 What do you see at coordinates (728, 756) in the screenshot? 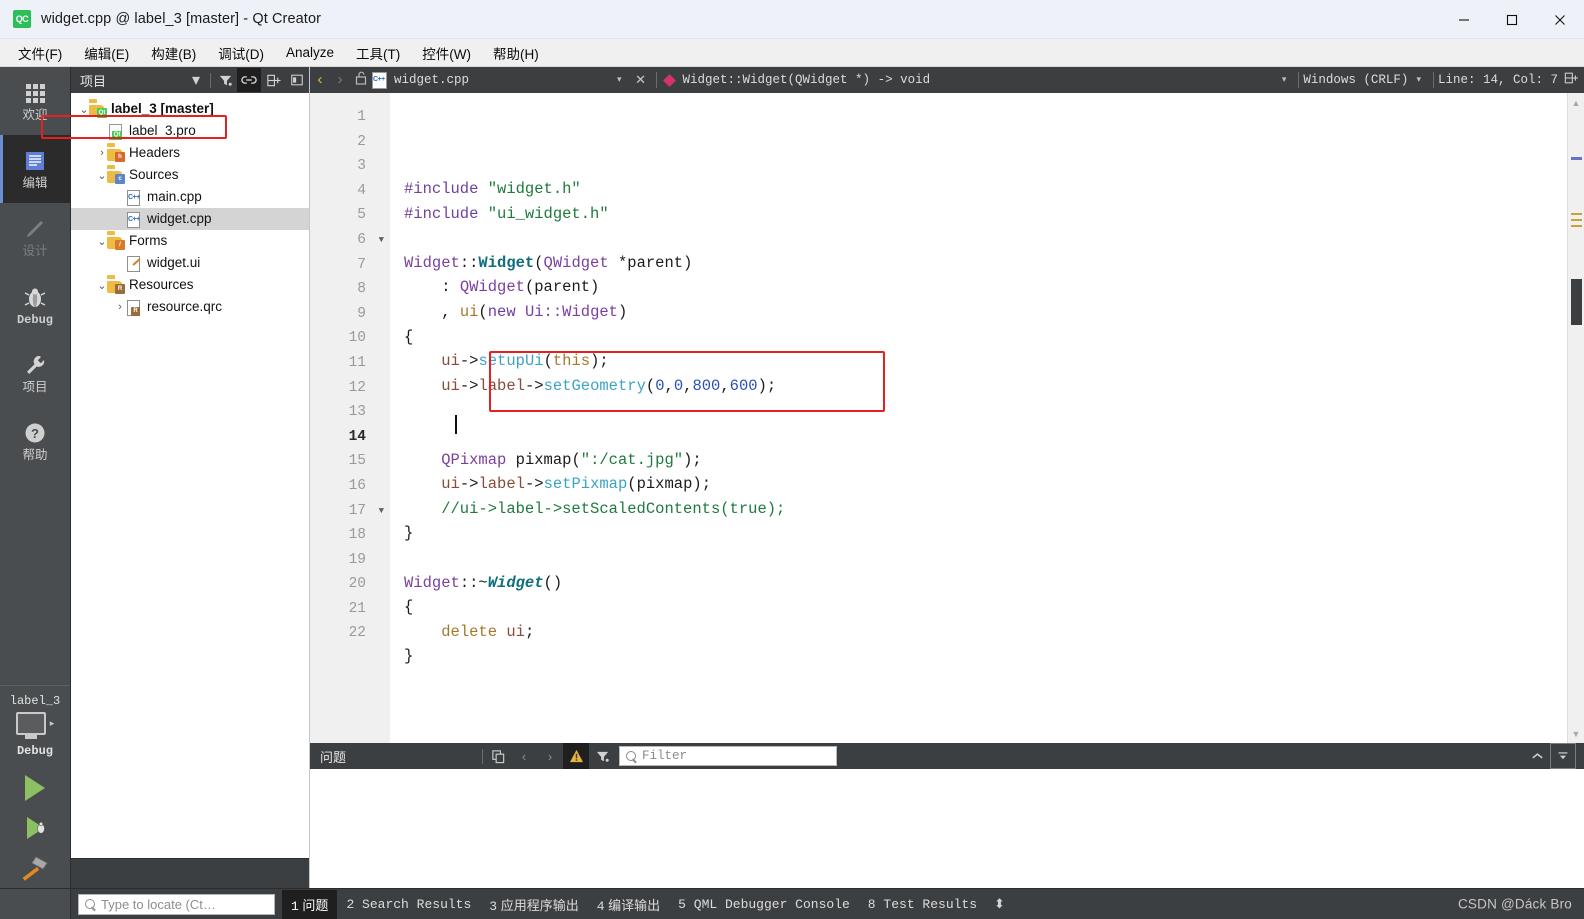
I see `issues-filter-input: Filter` at bounding box center [728, 756].